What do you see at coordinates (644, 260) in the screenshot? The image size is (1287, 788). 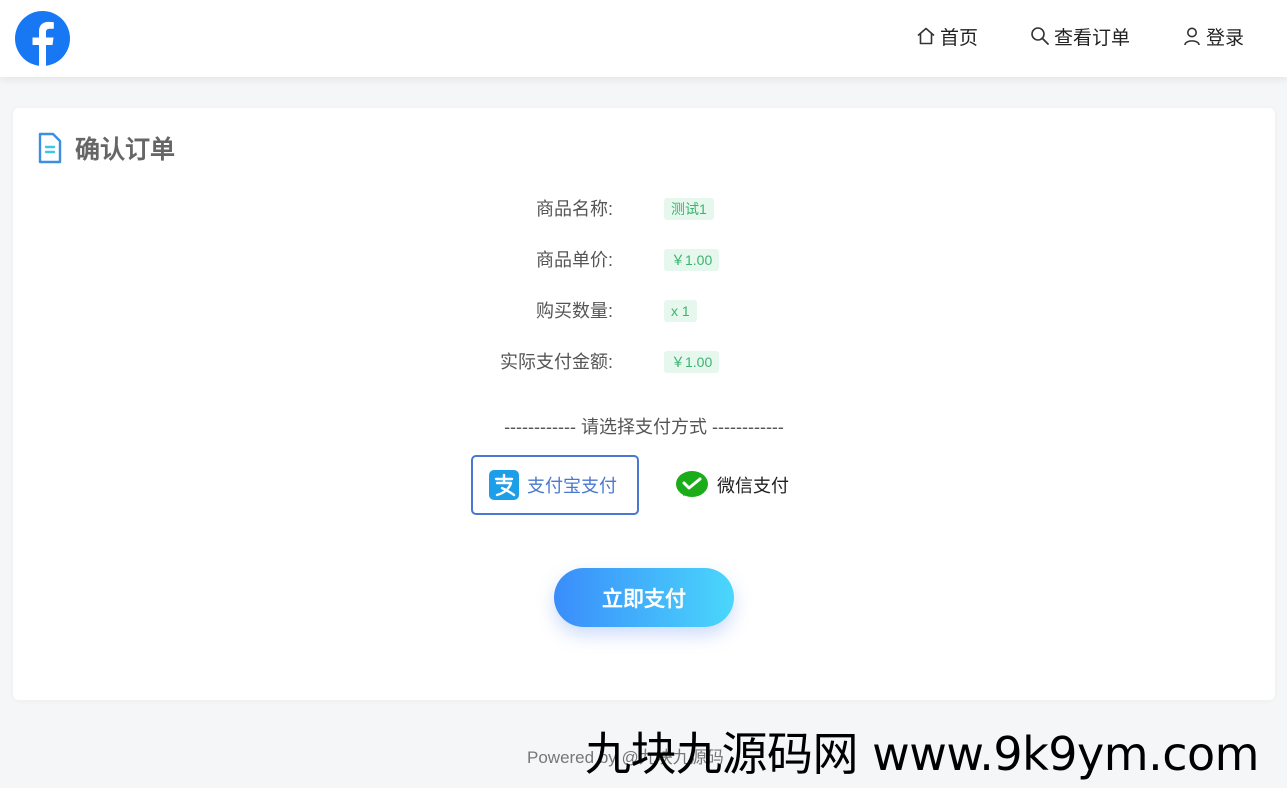 I see `order-row-unit-price: 商品单价: ￥1.00` at bounding box center [644, 260].